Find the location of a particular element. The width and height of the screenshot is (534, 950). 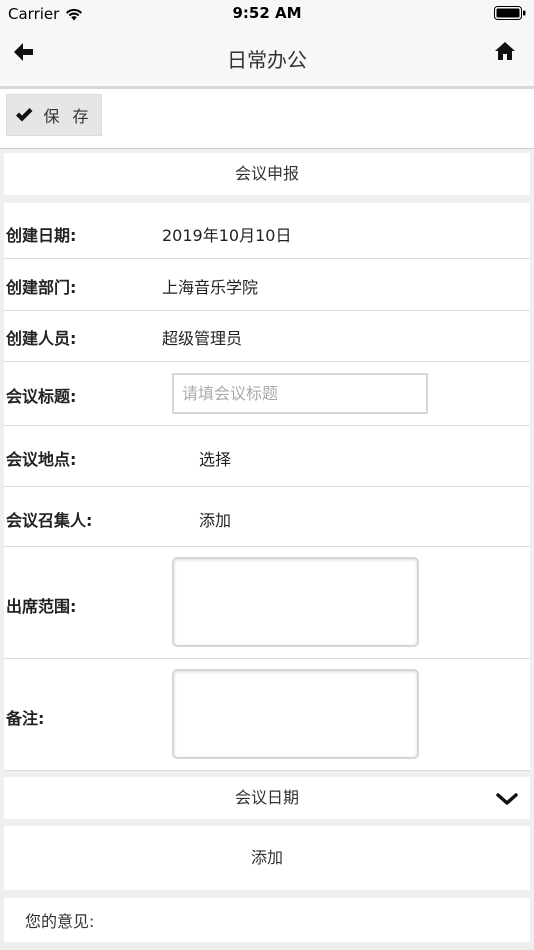

status-time: 9:52 AM is located at coordinates (267, 13).